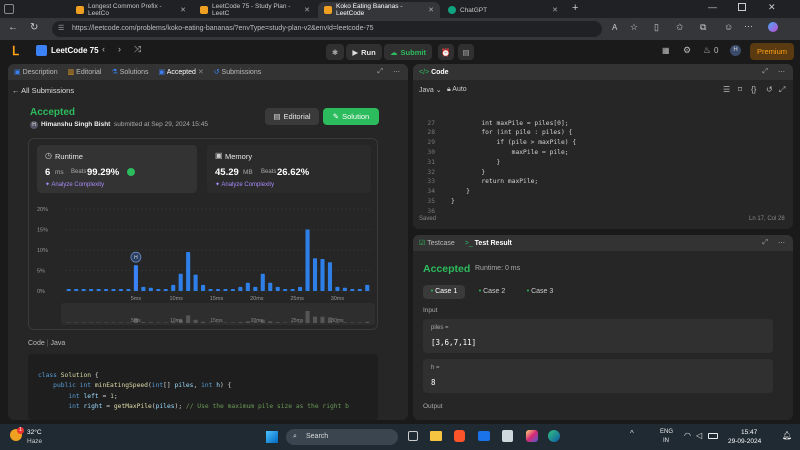  What do you see at coordinates (713, 436) in the screenshot?
I see `battery-icon` at bounding box center [713, 436].